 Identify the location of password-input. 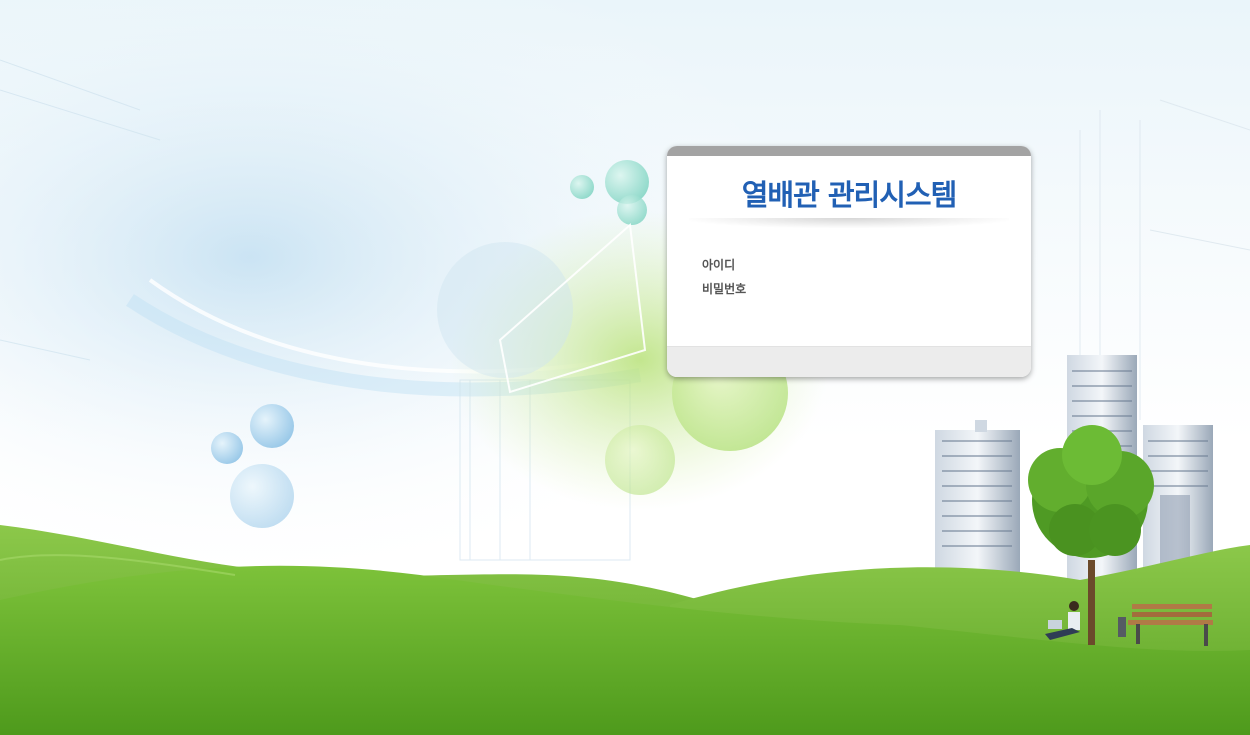
(878, 289).